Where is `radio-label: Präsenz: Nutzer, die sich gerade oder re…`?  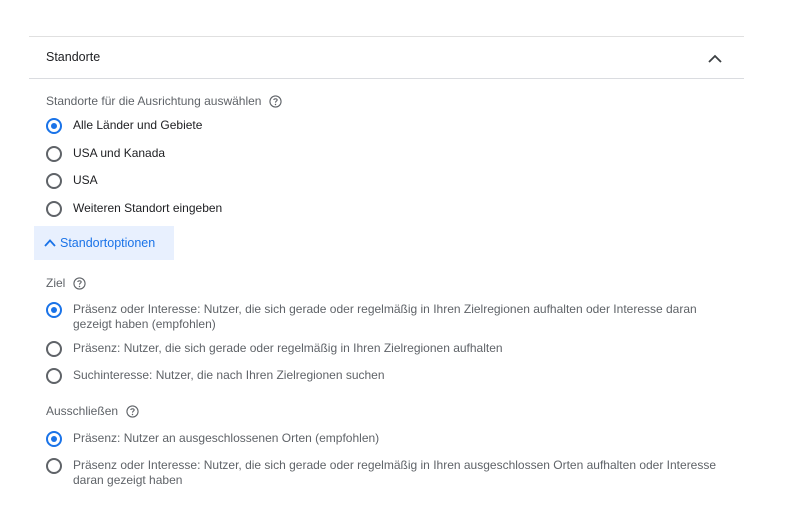
radio-label: Präsenz: Nutzer, die sich gerade oder re… is located at coordinates (288, 348).